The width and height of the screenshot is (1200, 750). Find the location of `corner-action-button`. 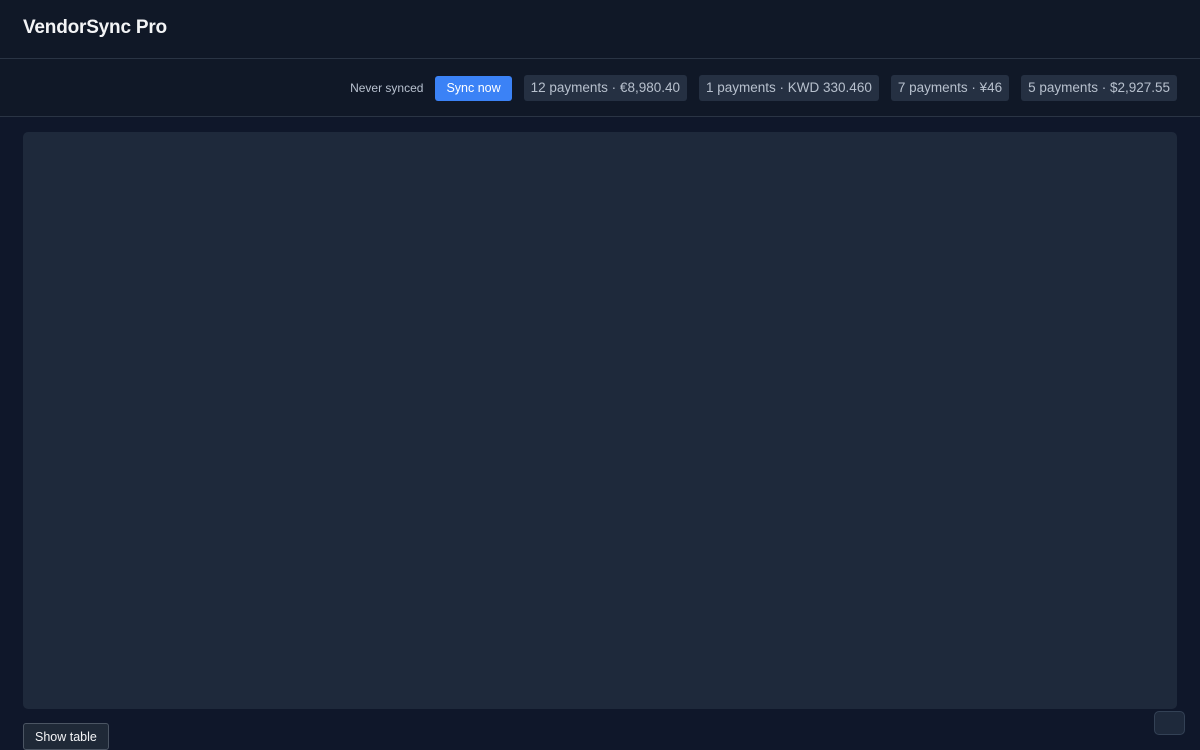

corner-action-button is located at coordinates (1169, 723).